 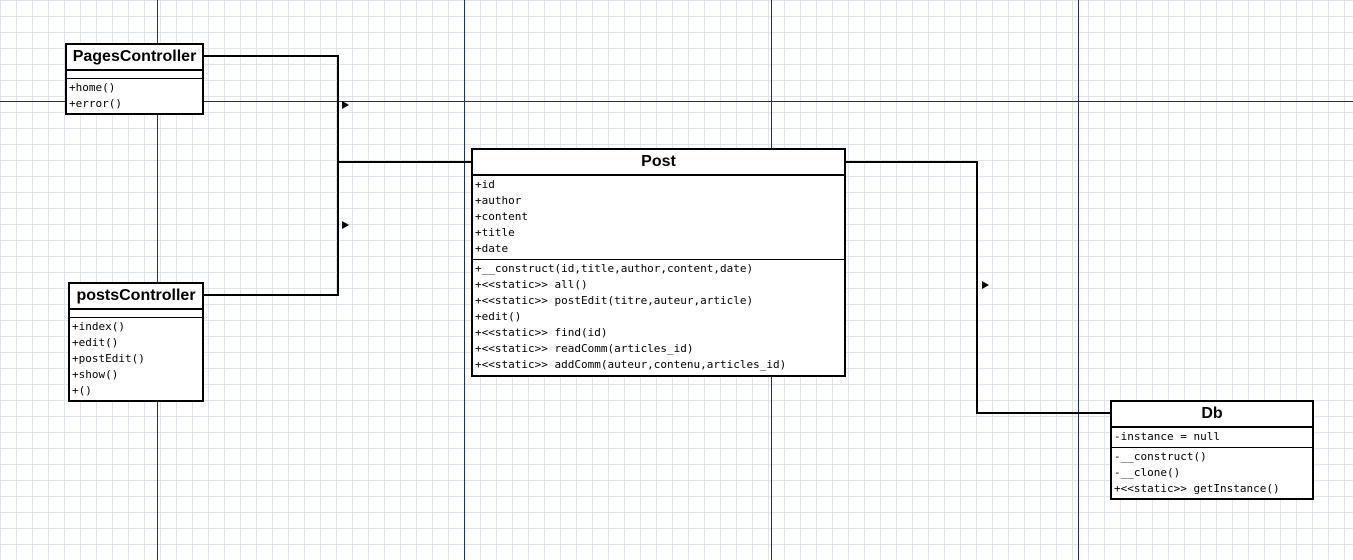 I want to click on method-row: +show(), so click(x=95, y=374).